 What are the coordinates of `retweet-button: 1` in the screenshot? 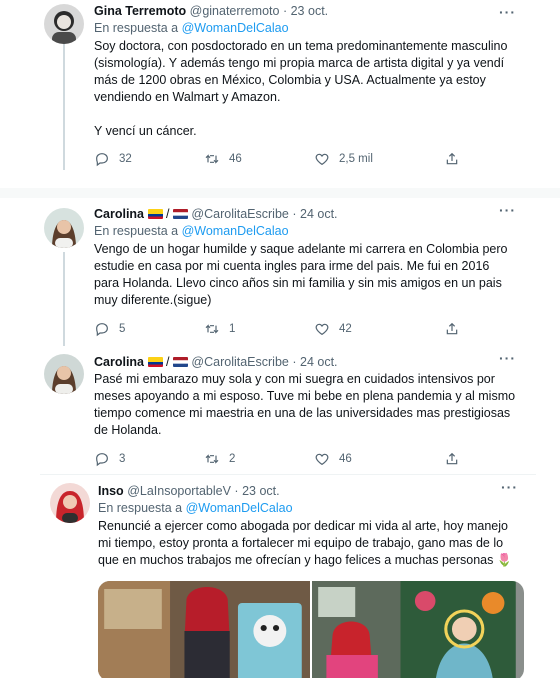 It's located at (259, 329).